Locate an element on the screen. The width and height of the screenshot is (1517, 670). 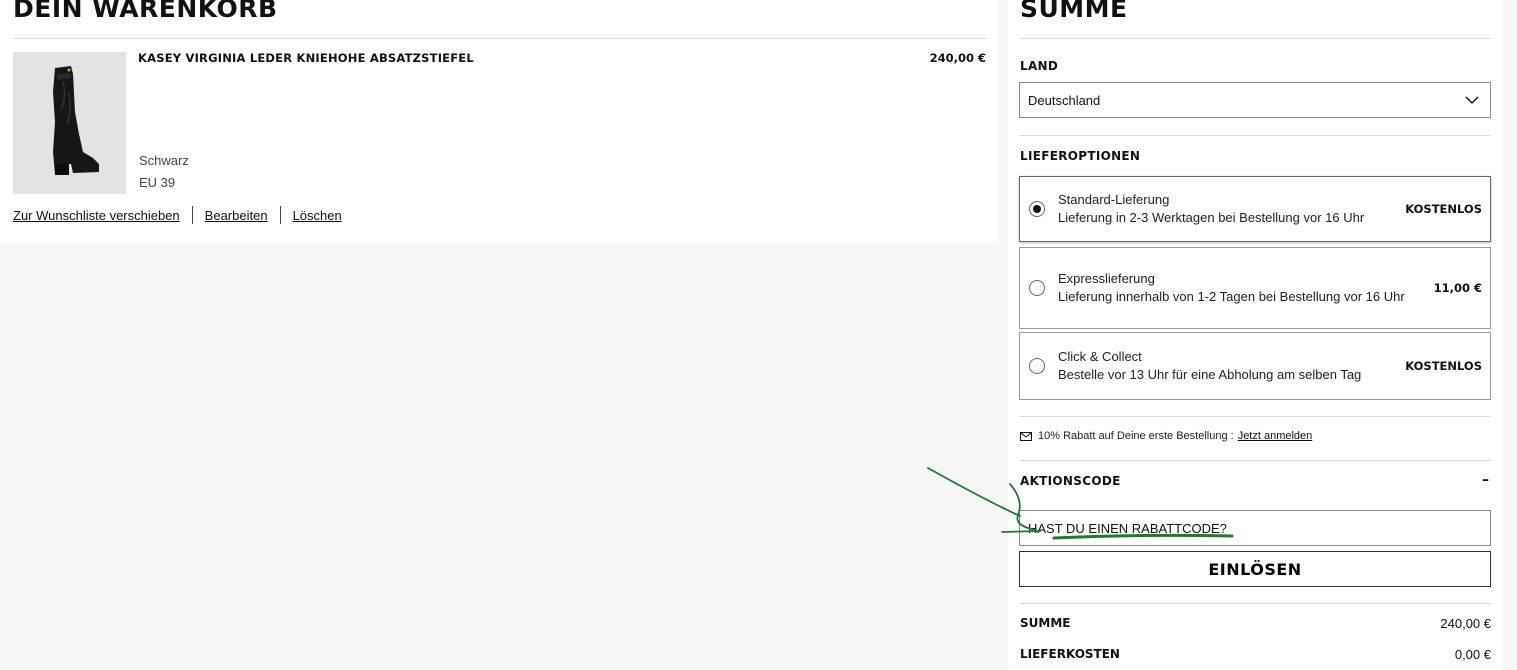
promo-code-label: AKTIONSCODE is located at coordinates (1070, 481).